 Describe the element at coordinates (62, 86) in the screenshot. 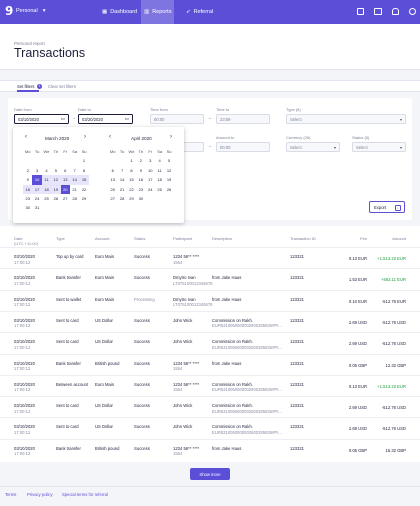

I see `clear-filters-link: Clear set filters` at that location.